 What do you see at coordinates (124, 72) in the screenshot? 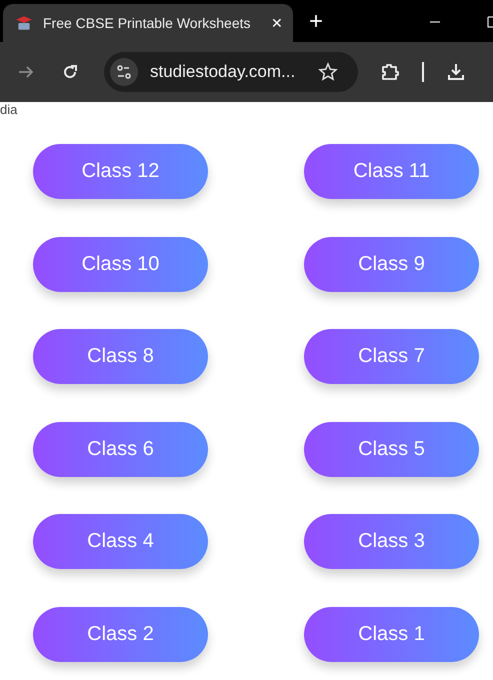
I see `site-settings-icon` at bounding box center [124, 72].